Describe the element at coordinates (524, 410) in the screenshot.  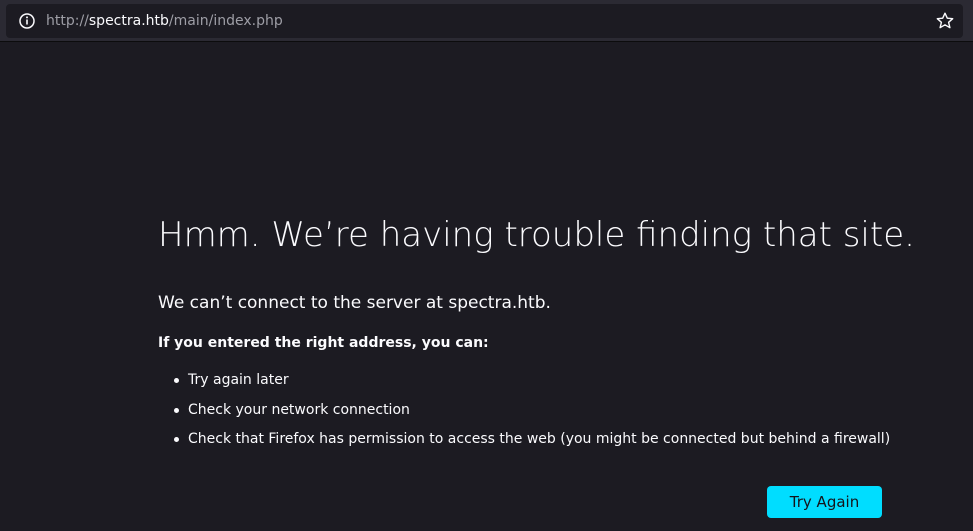
I see `list-item: Check your network connection` at that location.